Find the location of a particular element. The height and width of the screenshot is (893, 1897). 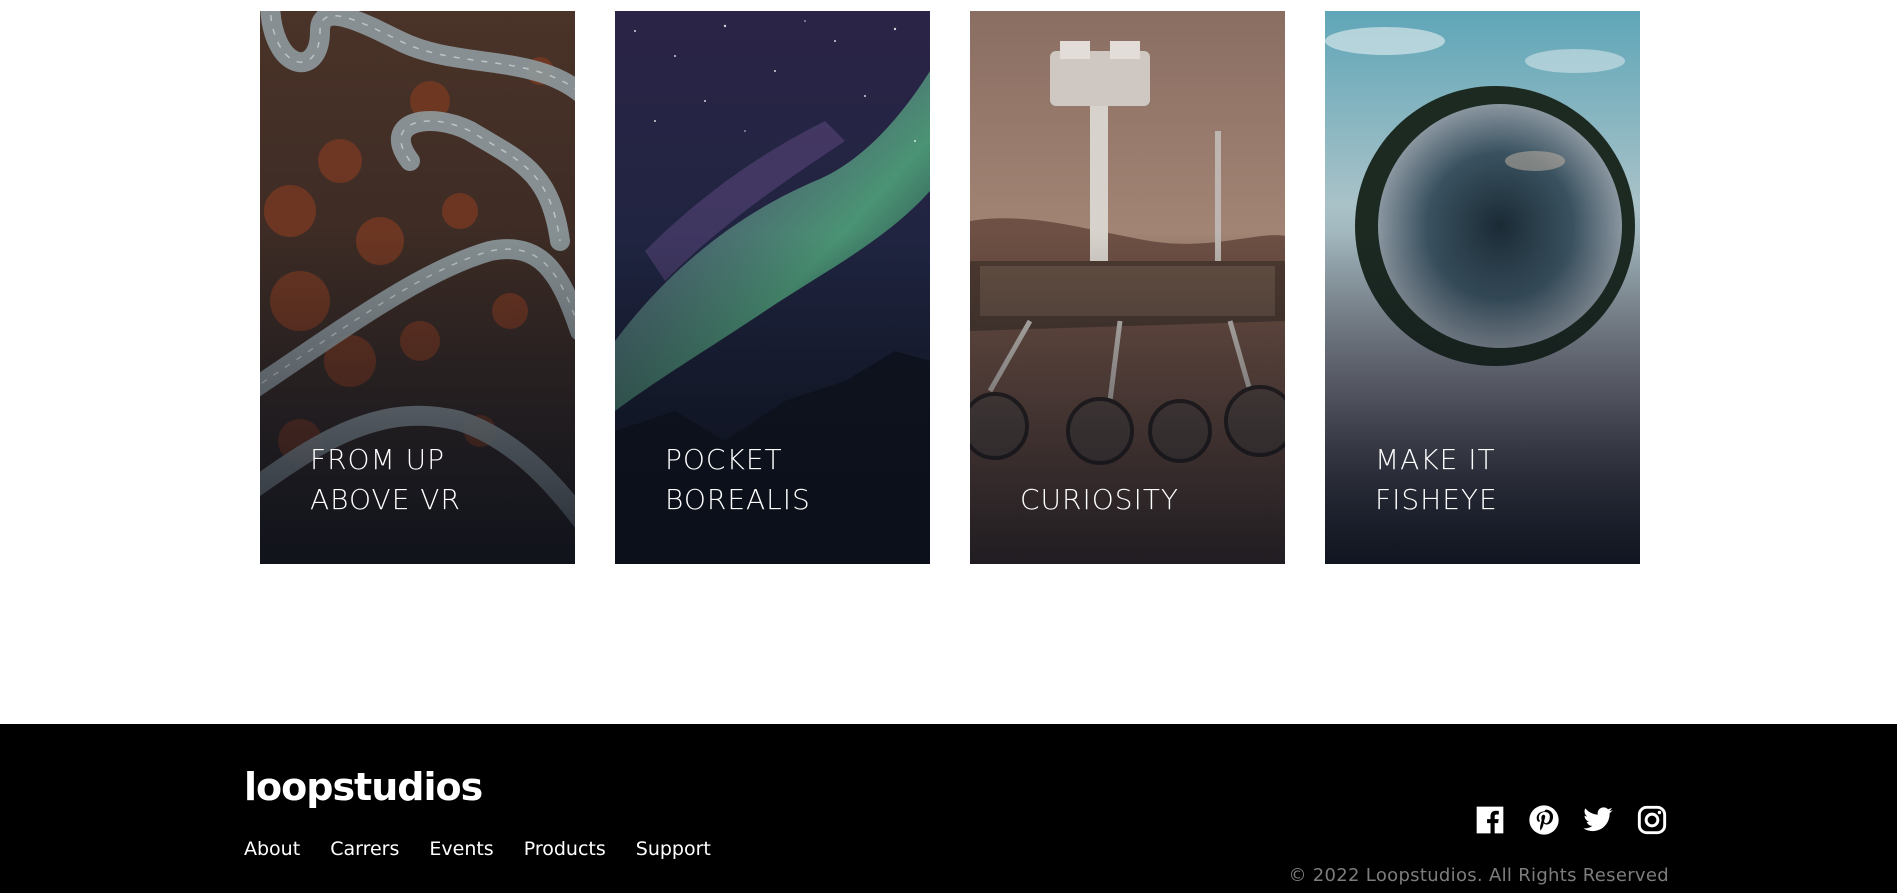

card-title: POCKET BOREALIS is located at coordinates (738, 480).